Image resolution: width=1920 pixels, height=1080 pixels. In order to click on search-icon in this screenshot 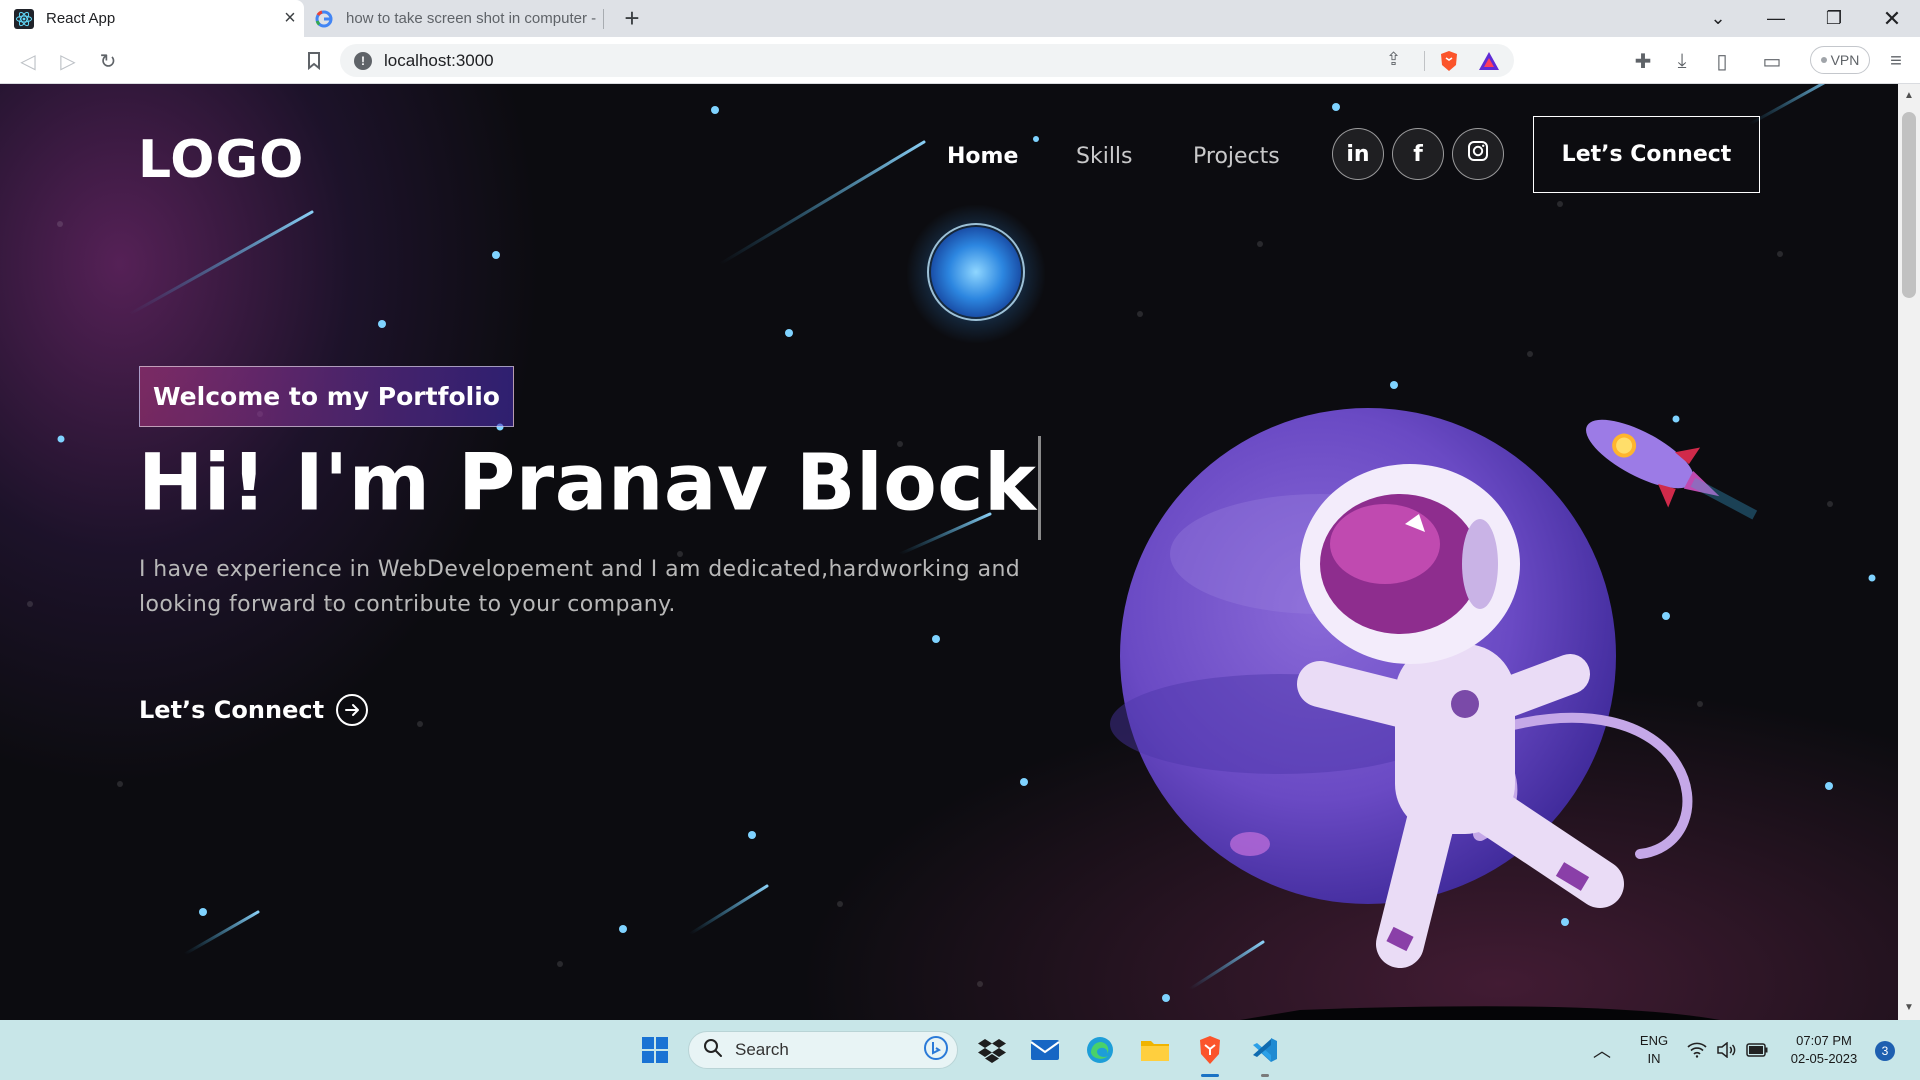, I will do `click(713, 1050)`.